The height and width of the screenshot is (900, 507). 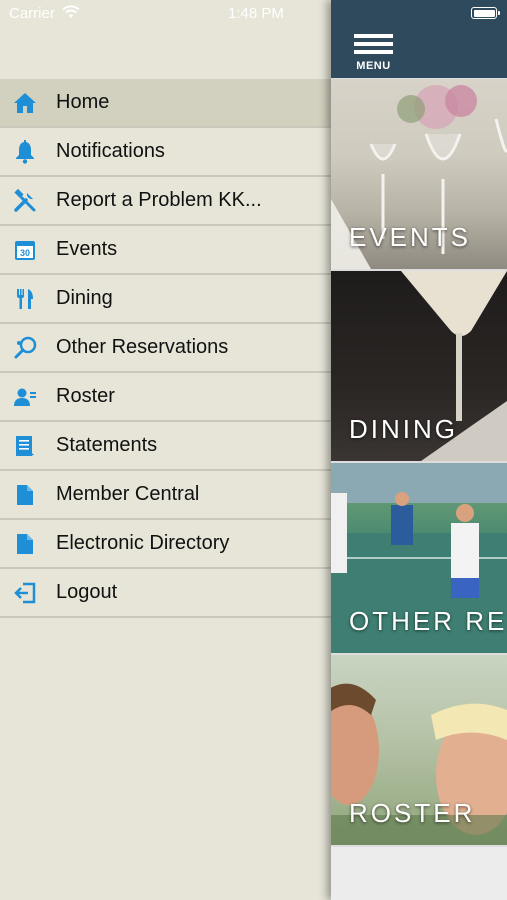 What do you see at coordinates (142, 347) in the screenshot?
I see `menu-item-label: Other Reservations` at bounding box center [142, 347].